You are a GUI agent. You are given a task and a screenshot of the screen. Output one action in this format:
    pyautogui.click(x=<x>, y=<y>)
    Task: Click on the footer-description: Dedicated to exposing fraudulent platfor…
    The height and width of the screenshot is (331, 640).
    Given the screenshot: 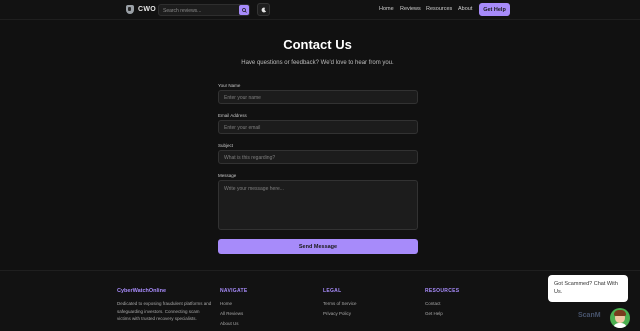 What is the action you would take?
    pyautogui.click(x=164, y=311)
    